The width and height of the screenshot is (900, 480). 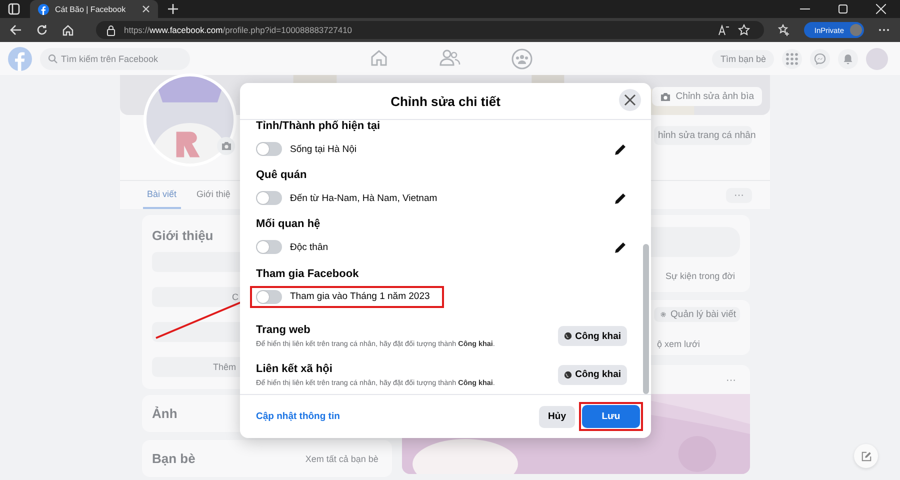 What do you see at coordinates (784, 30) in the screenshot?
I see `favorites-icon` at bounding box center [784, 30].